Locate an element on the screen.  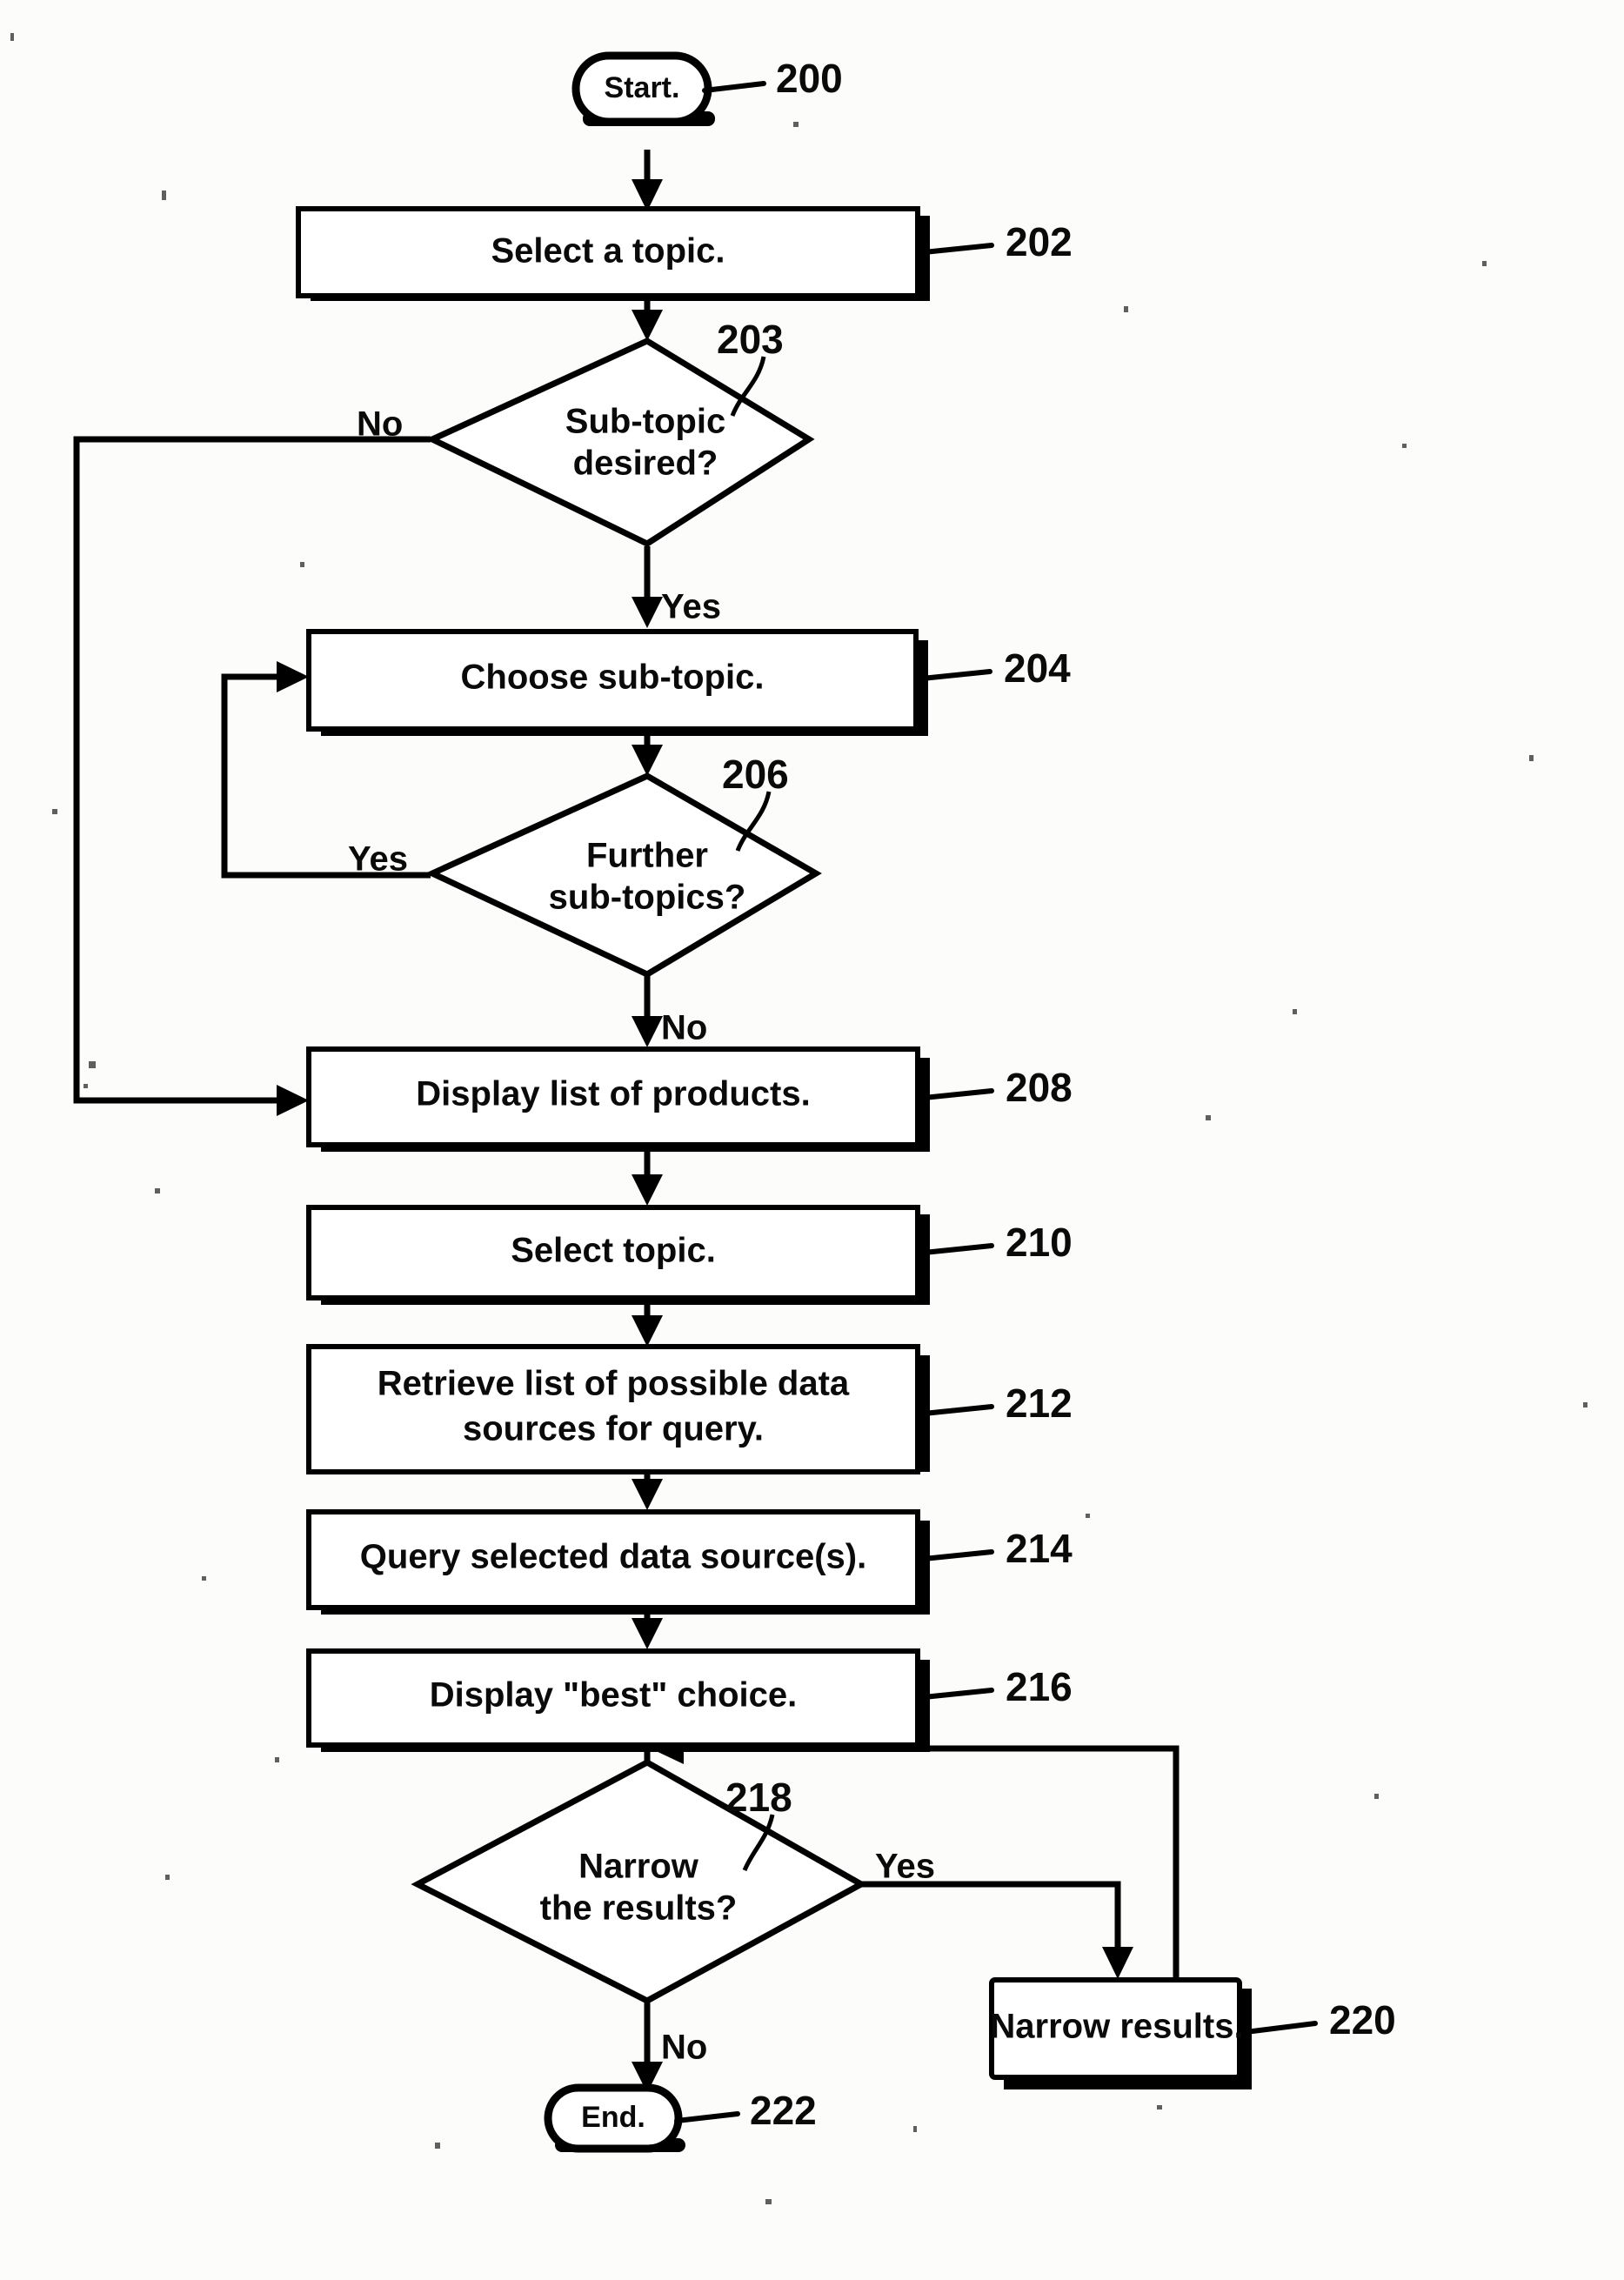
ref-220-group: 220 is located at coordinates (1319, 2020).